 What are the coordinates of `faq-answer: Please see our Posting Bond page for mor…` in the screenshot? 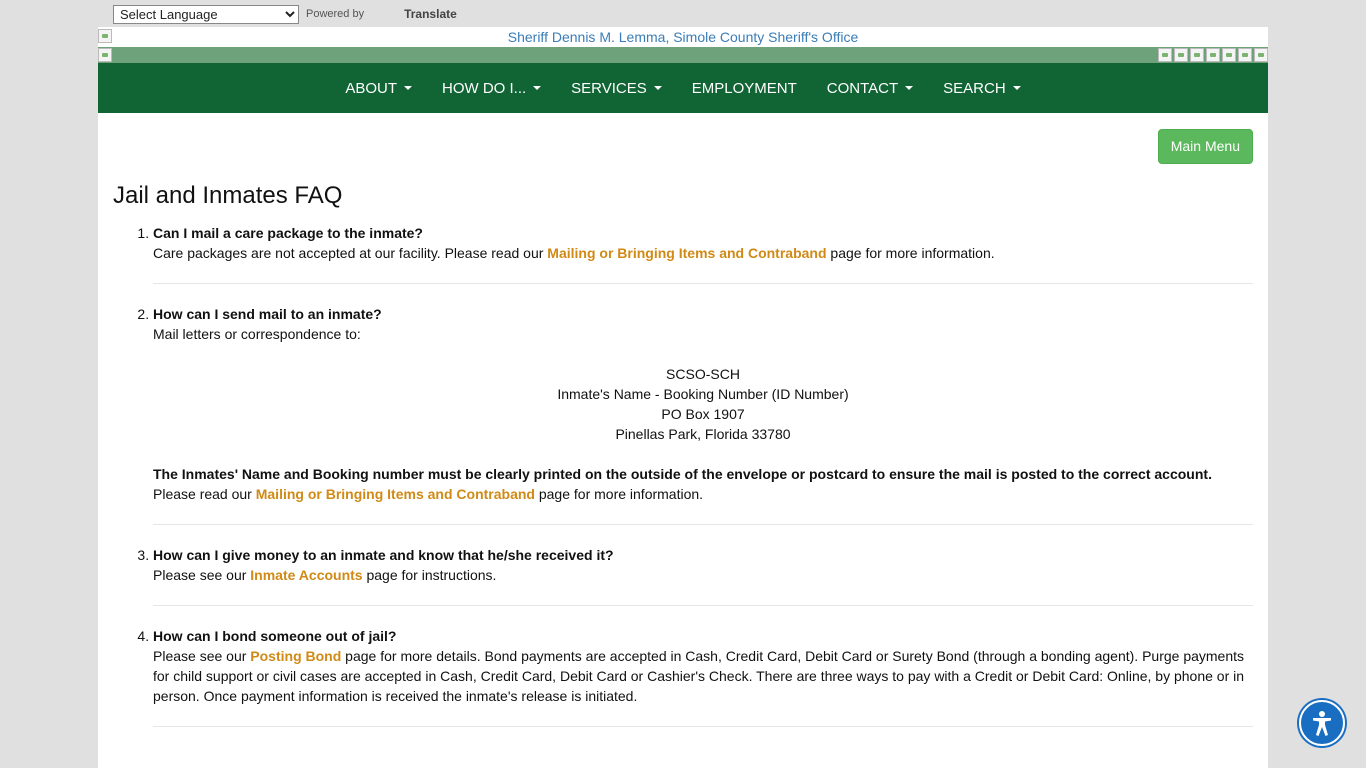 It's located at (703, 676).